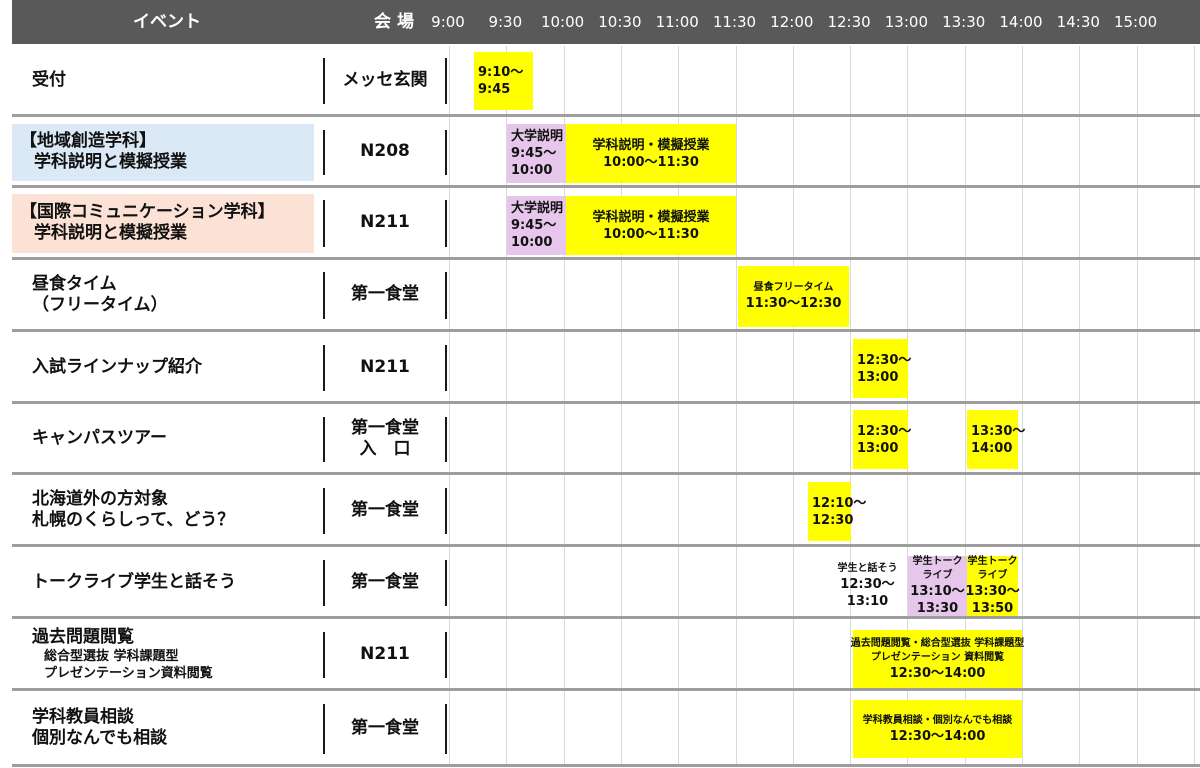  What do you see at coordinates (937, 561) in the screenshot?
I see `time-block-line: 学生トーク` at bounding box center [937, 561].